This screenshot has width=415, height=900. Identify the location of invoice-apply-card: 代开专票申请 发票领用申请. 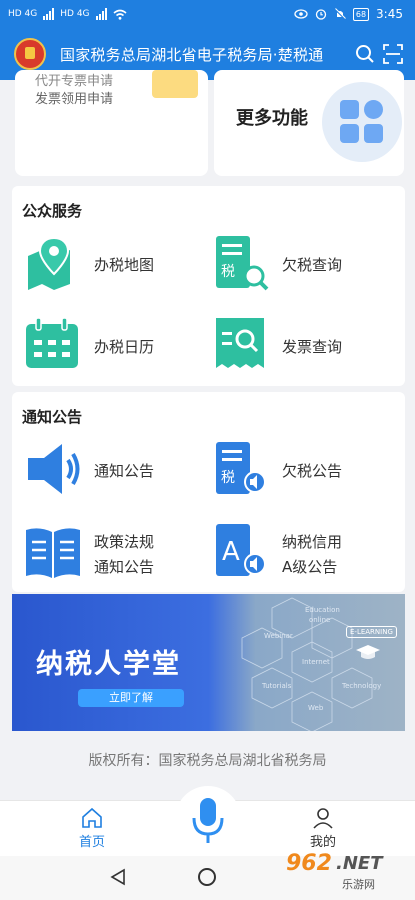
(111, 123).